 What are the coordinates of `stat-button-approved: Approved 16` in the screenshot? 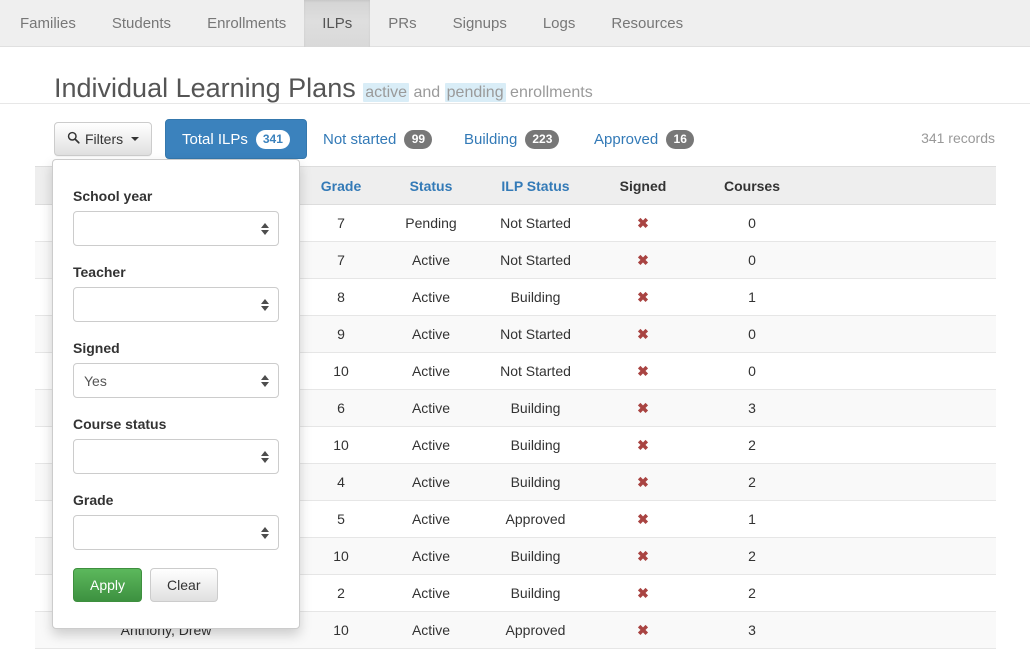 It's located at (644, 139).